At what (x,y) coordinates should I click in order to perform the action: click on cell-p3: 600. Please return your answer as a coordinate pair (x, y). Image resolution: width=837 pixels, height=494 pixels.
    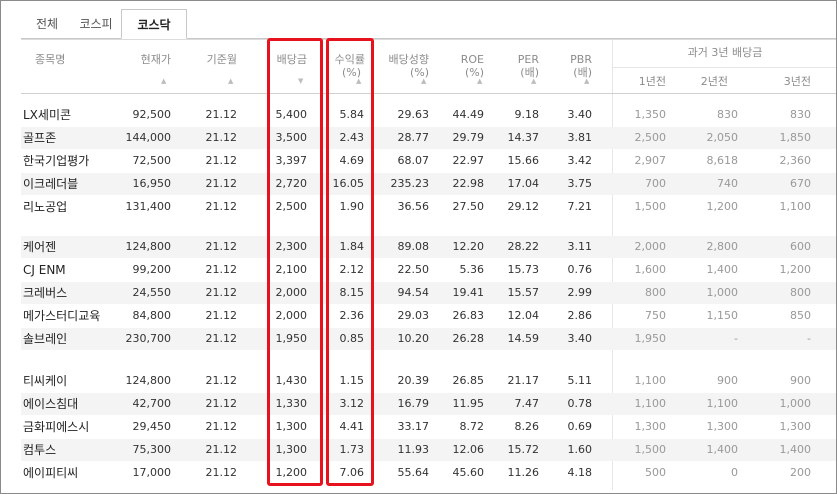
    Looking at the image, I should click on (800, 246).